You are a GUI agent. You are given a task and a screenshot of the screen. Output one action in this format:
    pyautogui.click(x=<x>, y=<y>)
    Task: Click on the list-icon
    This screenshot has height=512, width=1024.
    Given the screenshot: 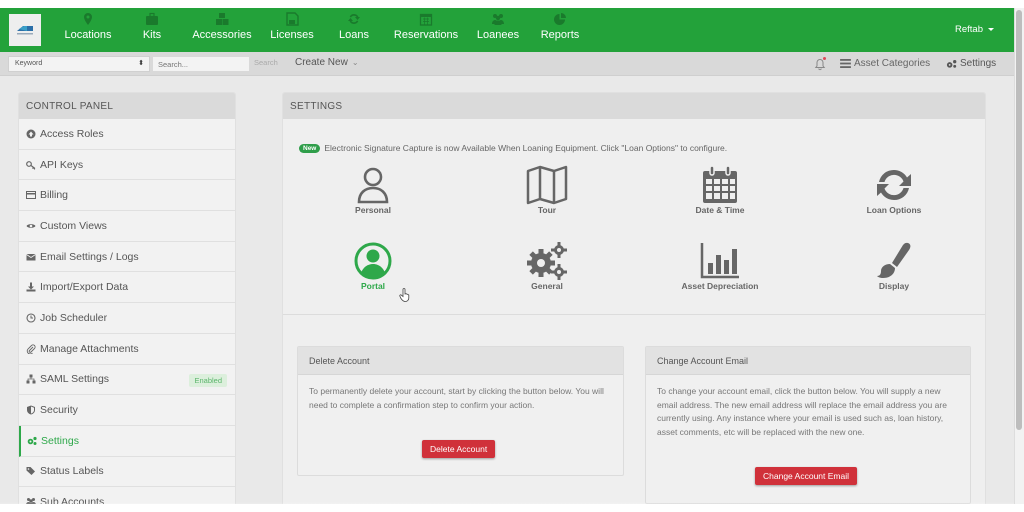 What is the action you would take?
    pyautogui.click(x=845, y=63)
    